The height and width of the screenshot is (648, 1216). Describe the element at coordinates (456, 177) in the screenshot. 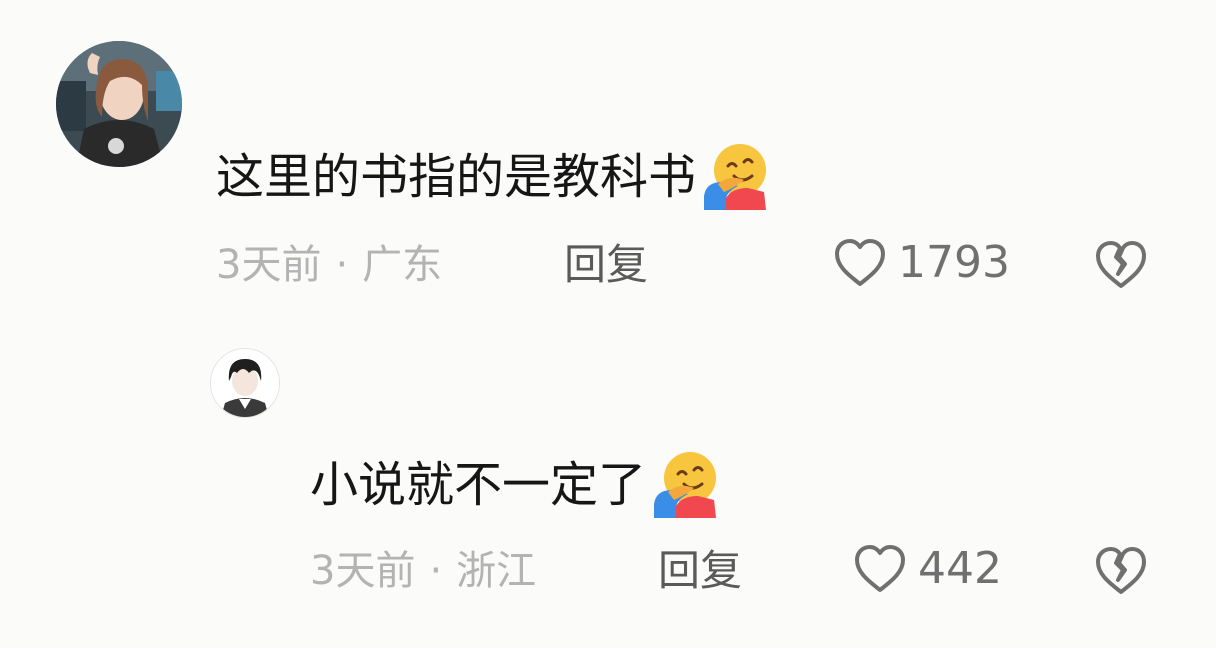

I see `comment-content: 这里的书指的是教科书` at that location.